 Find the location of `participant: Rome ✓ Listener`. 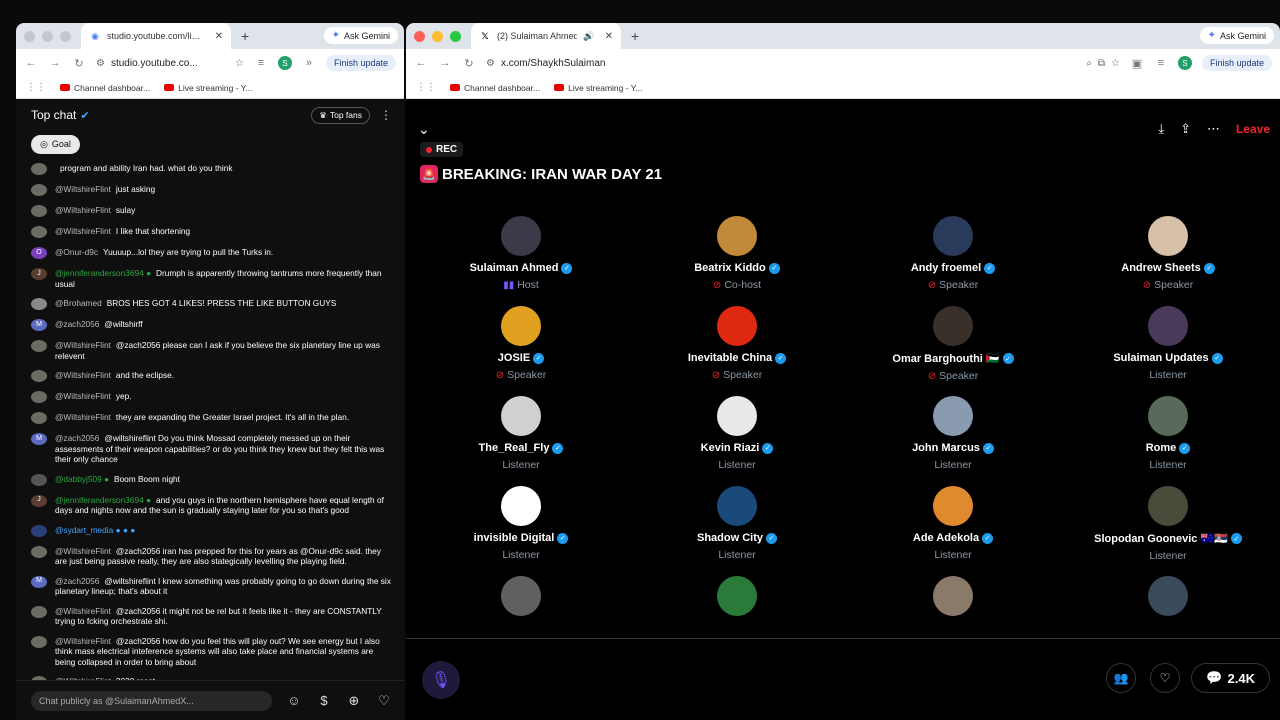

participant: Rome ✓ Listener is located at coordinates (1168, 433).